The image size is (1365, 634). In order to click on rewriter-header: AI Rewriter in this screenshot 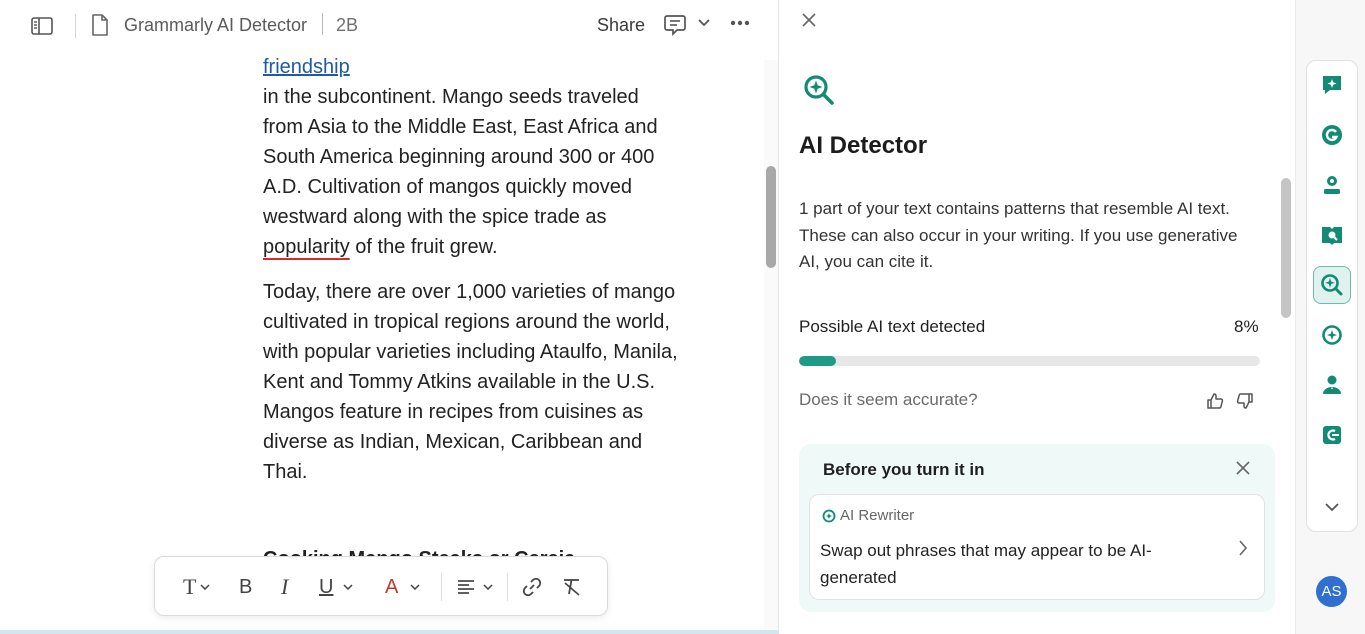, I will do `click(868, 515)`.